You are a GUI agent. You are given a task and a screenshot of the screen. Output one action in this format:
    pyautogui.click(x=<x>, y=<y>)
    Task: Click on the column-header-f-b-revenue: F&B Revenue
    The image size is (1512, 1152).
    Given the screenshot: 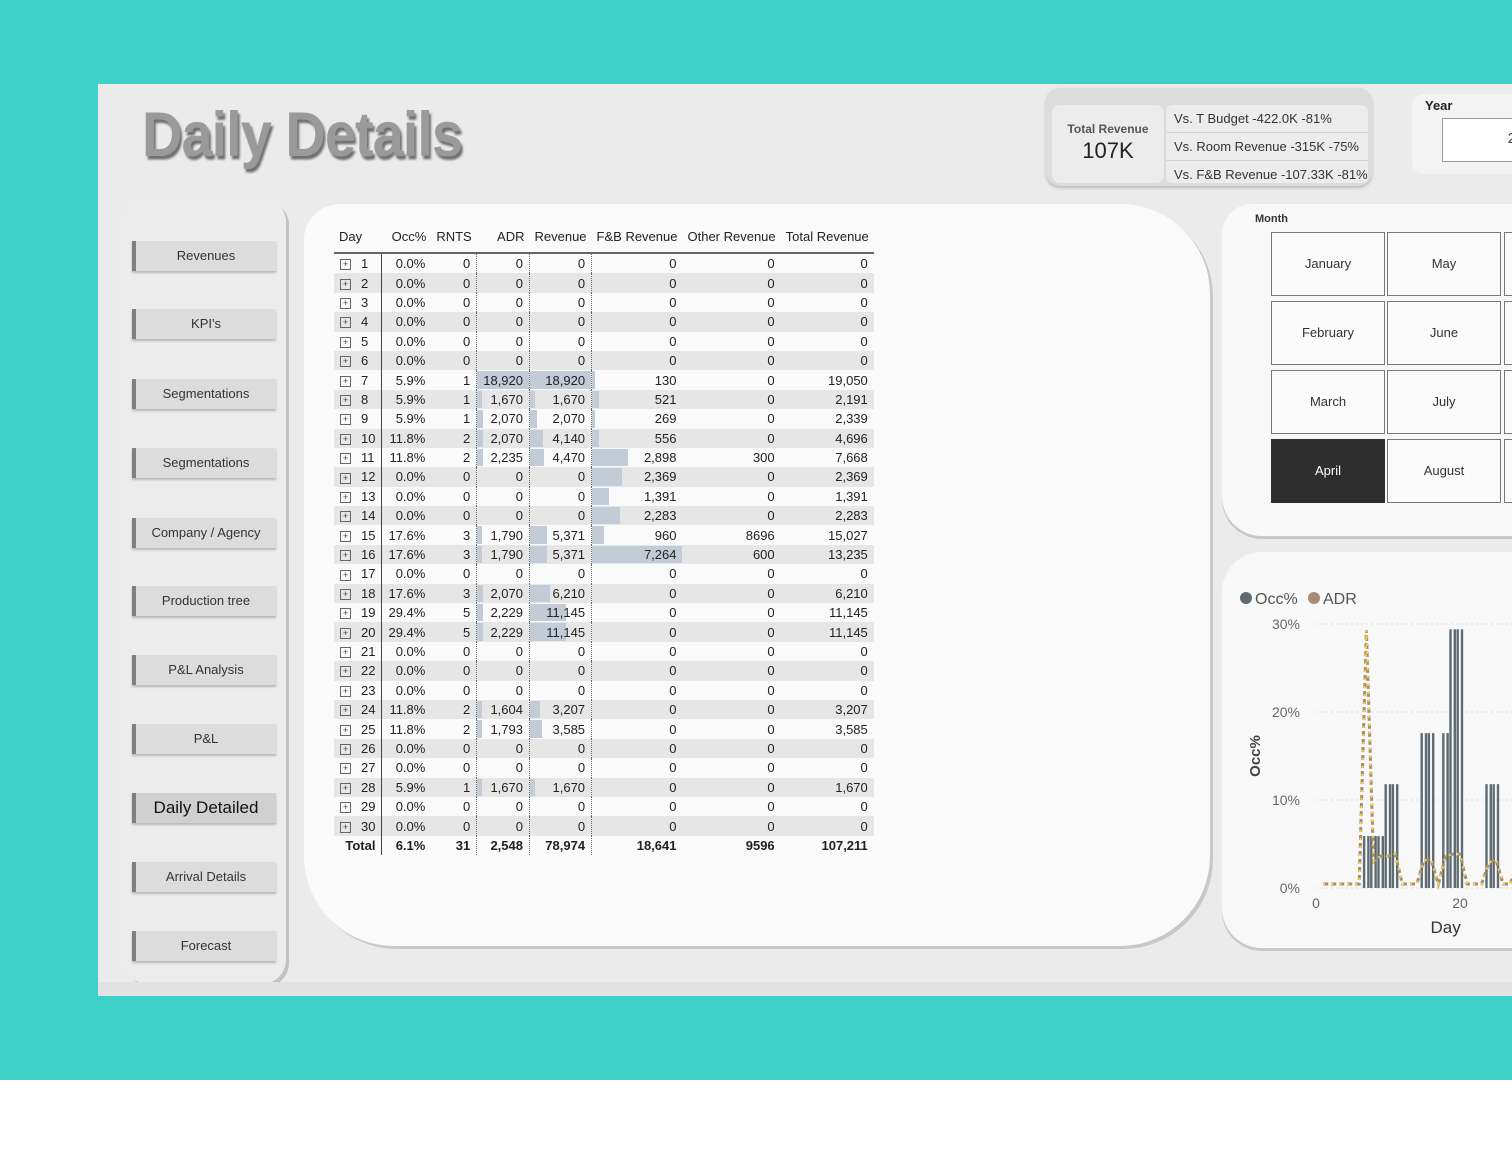 What is the action you would take?
    pyautogui.click(x=637, y=237)
    